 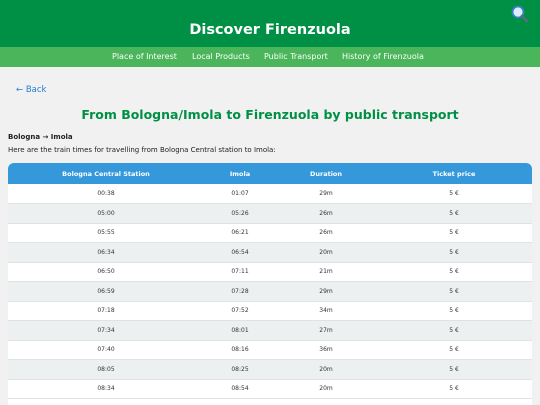 I want to click on arrival-time: 05:26, so click(x=240, y=213).